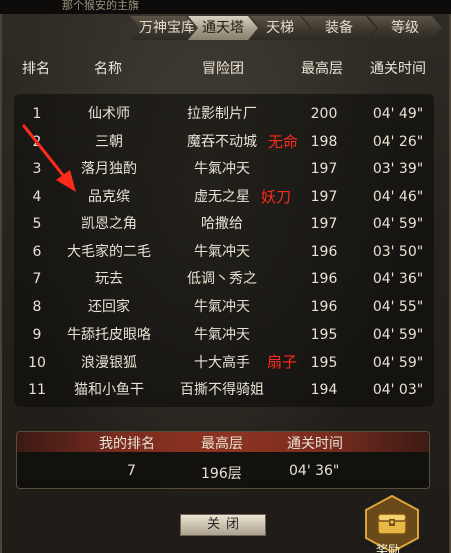 The height and width of the screenshot is (553, 451). I want to click on row-guild: 百撕不得骑姐, so click(222, 390).